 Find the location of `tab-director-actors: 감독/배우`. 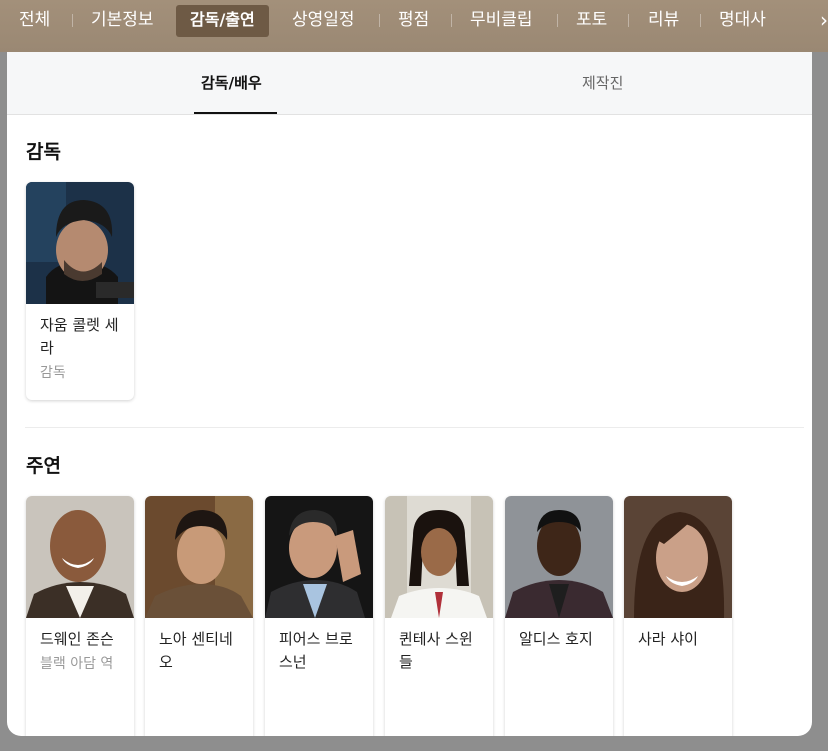

tab-director-actors: 감독/배우 is located at coordinates (231, 83).